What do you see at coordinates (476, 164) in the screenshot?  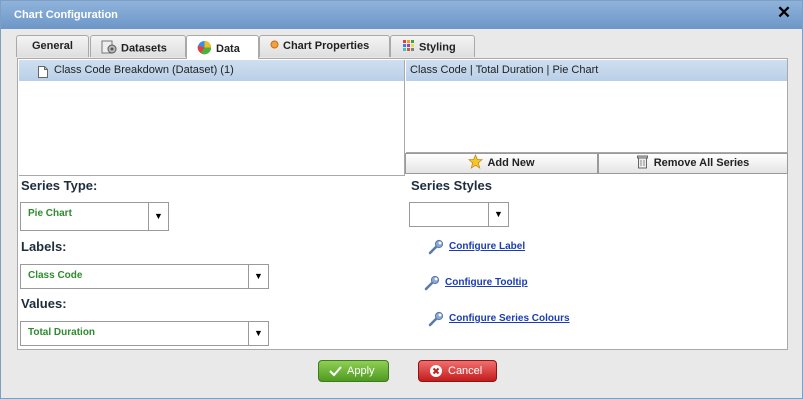 I see `star-icon` at bounding box center [476, 164].